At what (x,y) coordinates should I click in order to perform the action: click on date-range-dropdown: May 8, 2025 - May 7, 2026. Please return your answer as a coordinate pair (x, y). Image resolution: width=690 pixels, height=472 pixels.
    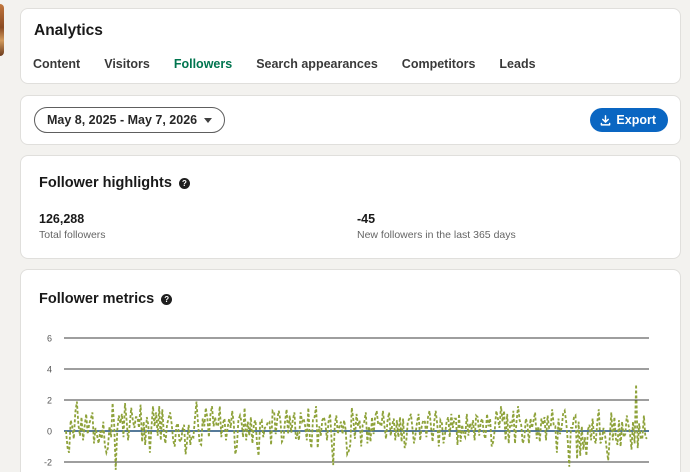
    Looking at the image, I should click on (130, 120).